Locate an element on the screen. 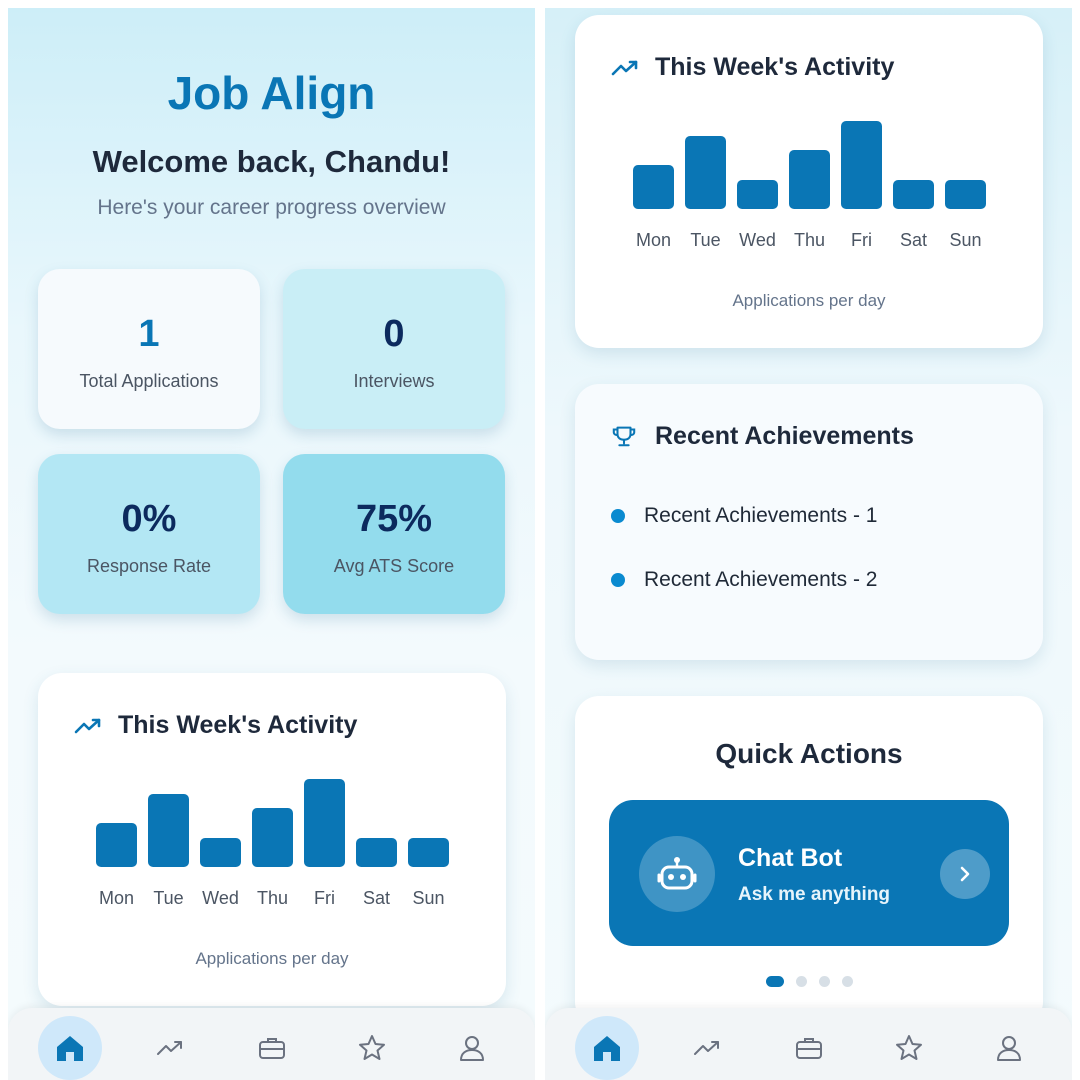 The width and height of the screenshot is (1080, 1080). quick-actions-card: Quick Actions Chat Bot Ask me anything is located at coordinates (809, 861).